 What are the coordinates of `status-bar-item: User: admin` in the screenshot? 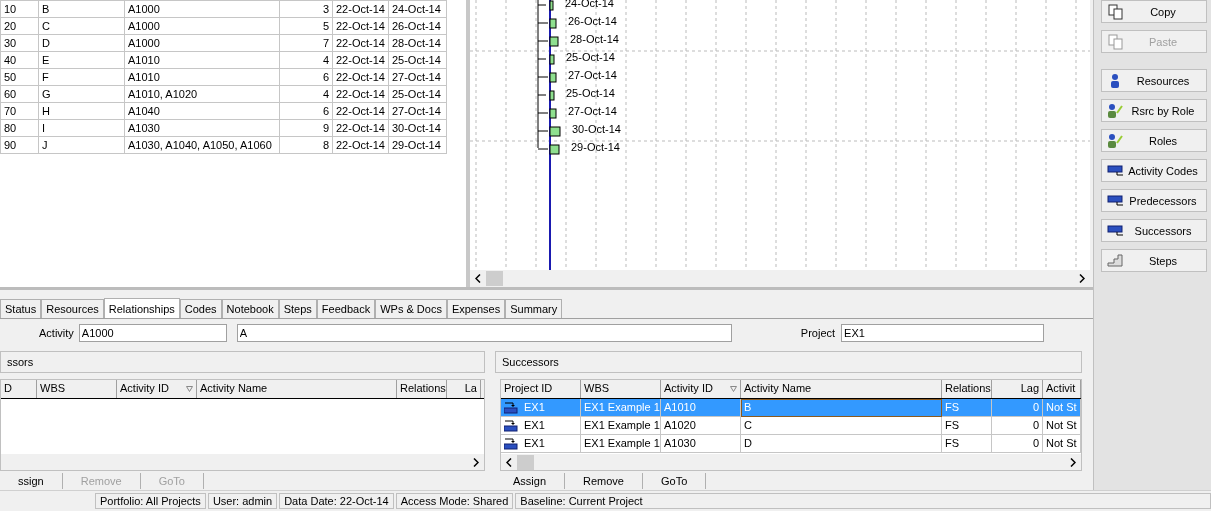 It's located at (242, 501).